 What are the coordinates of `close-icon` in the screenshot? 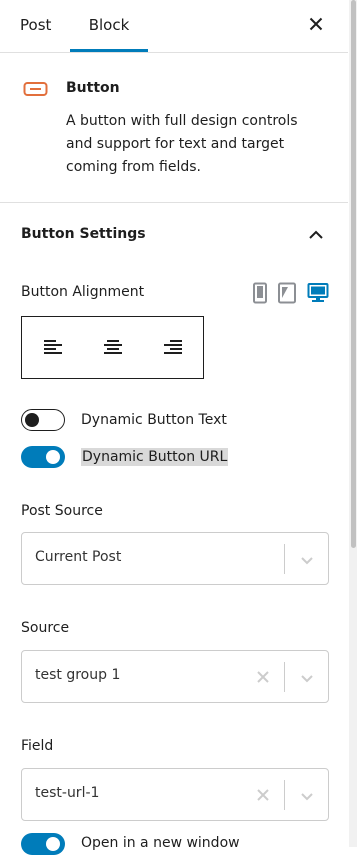 It's located at (316, 24).